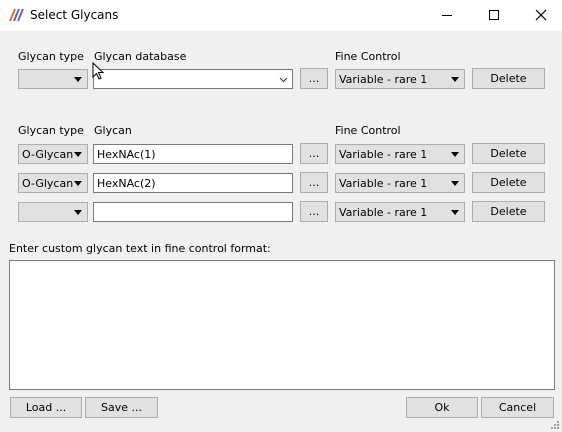 This screenshot has width=562, height=432. What do you see at coordinates (193, 212) in the screenshot?
I see `row3-glycan-input` at bounding box center [193, 212].